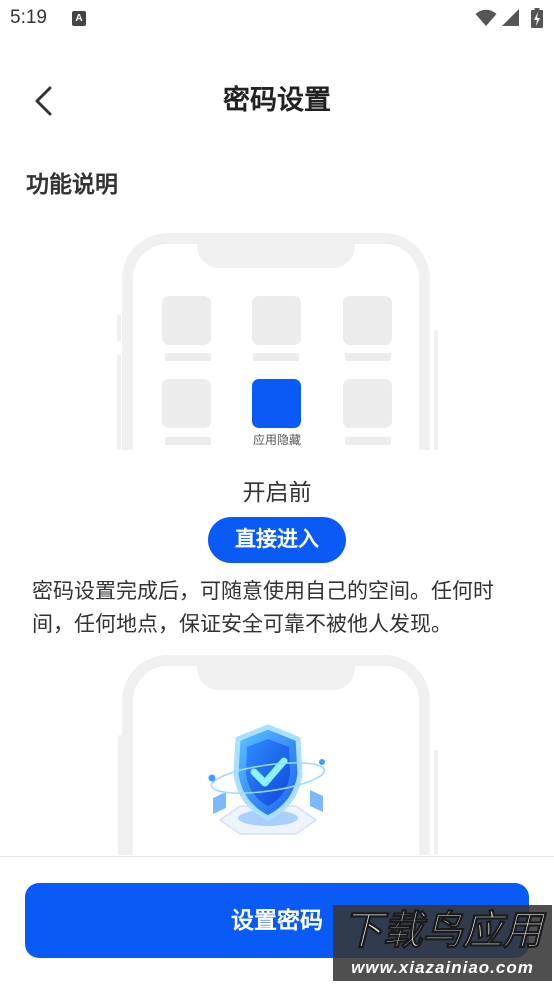 This screenshot has height=984, width=554. What do you see at coordinates (486, 17) in the screenshot?
I see `wifi-icon` at bounding box center [486, 17].